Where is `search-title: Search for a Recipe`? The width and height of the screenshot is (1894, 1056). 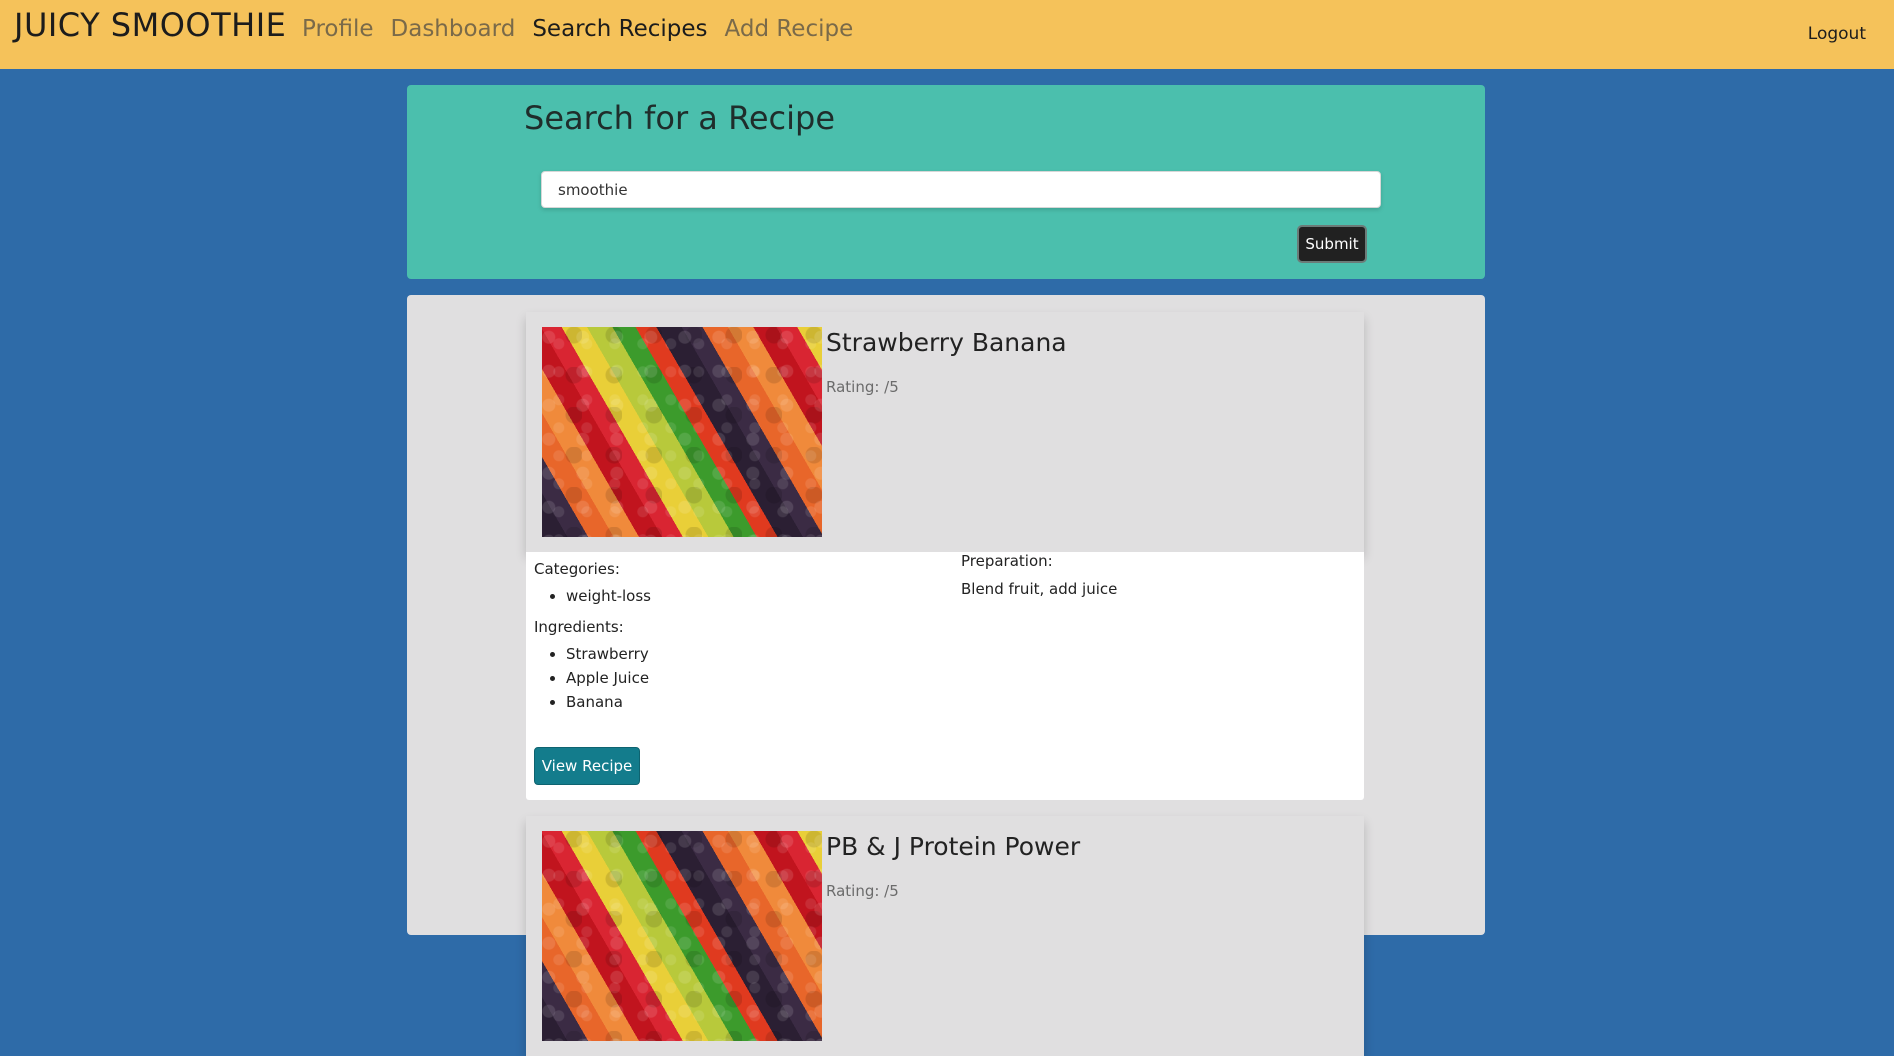 search-title: Search for a Recipe is located at coordinates (680, 118).